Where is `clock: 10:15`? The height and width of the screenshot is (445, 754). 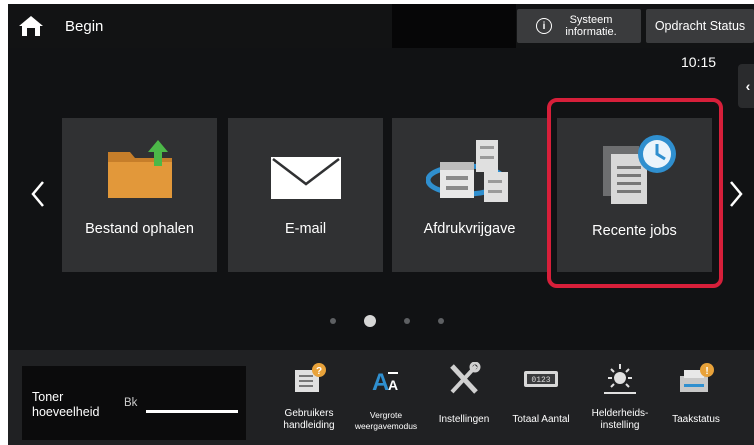 clock: 10:15 is located at coordinates (699, 62).